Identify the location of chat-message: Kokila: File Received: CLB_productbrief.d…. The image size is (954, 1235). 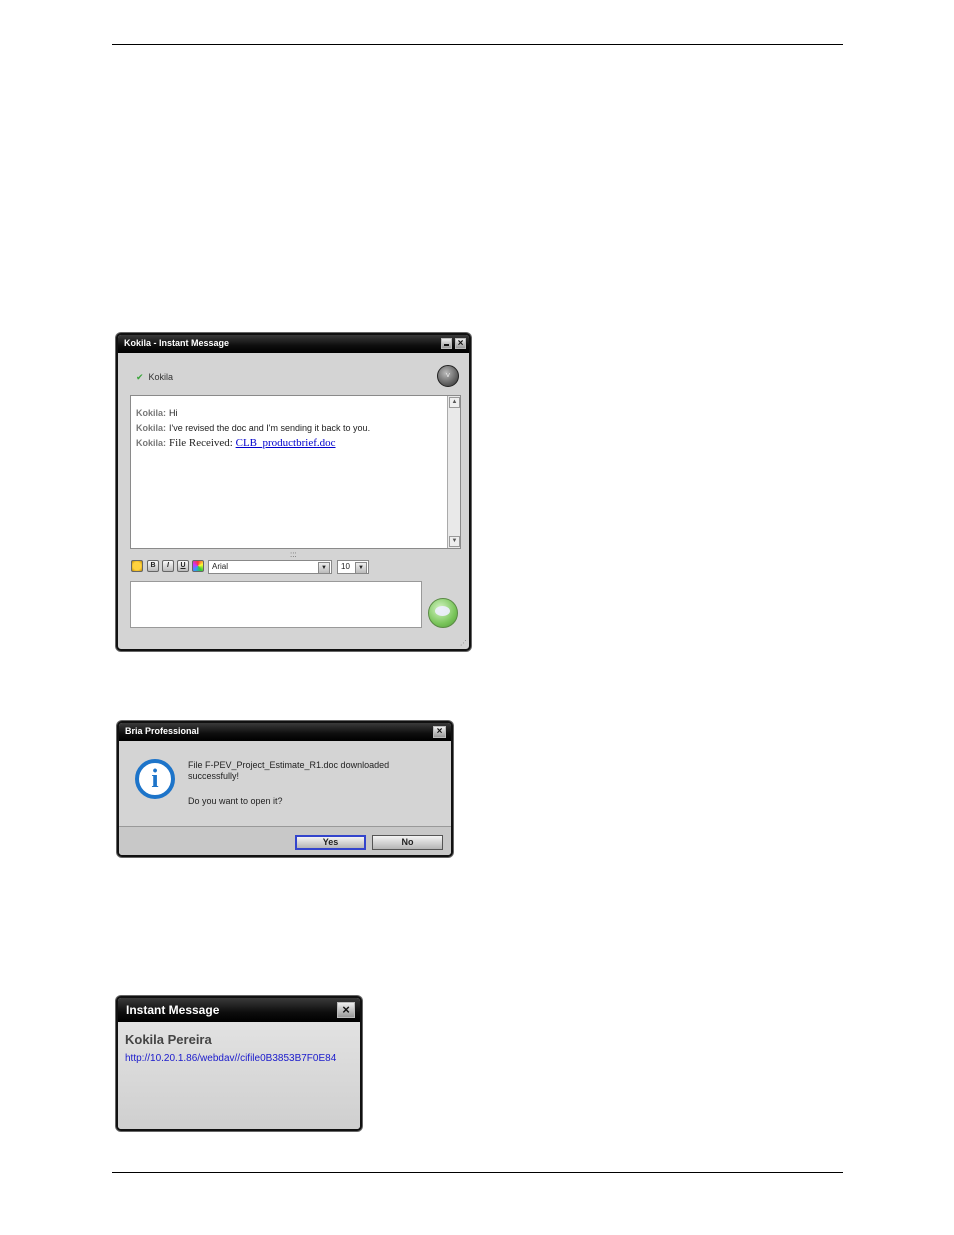
(236, 443).